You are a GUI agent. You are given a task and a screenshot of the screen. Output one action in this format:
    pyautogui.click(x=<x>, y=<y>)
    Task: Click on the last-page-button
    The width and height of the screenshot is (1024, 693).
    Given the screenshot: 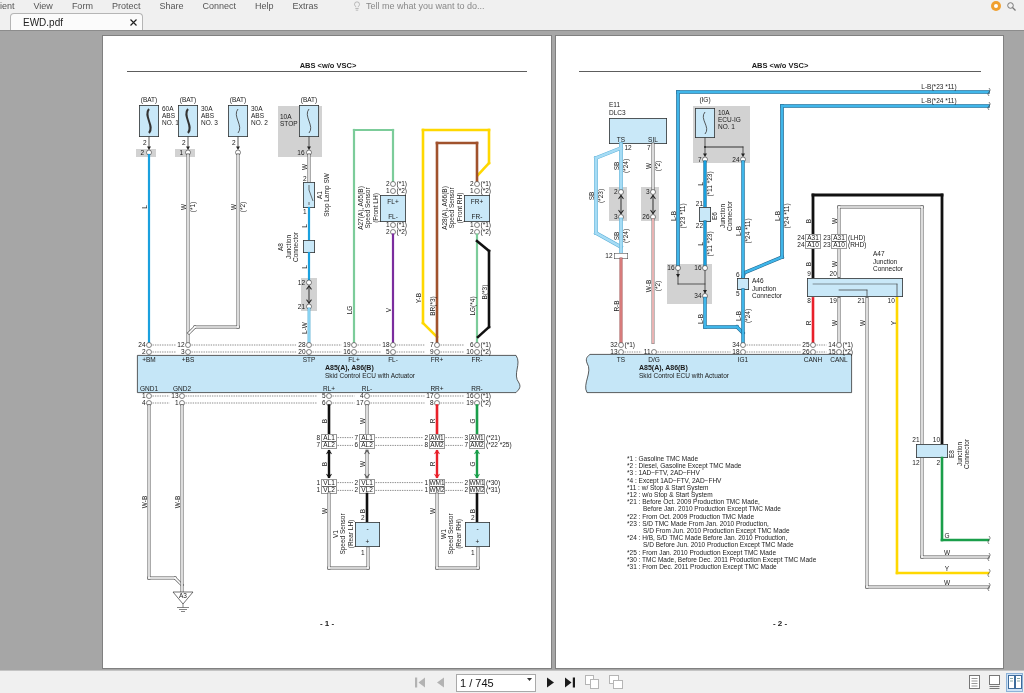 What is the action you would take?
    pyautogui.click(x=570, y=682)
    